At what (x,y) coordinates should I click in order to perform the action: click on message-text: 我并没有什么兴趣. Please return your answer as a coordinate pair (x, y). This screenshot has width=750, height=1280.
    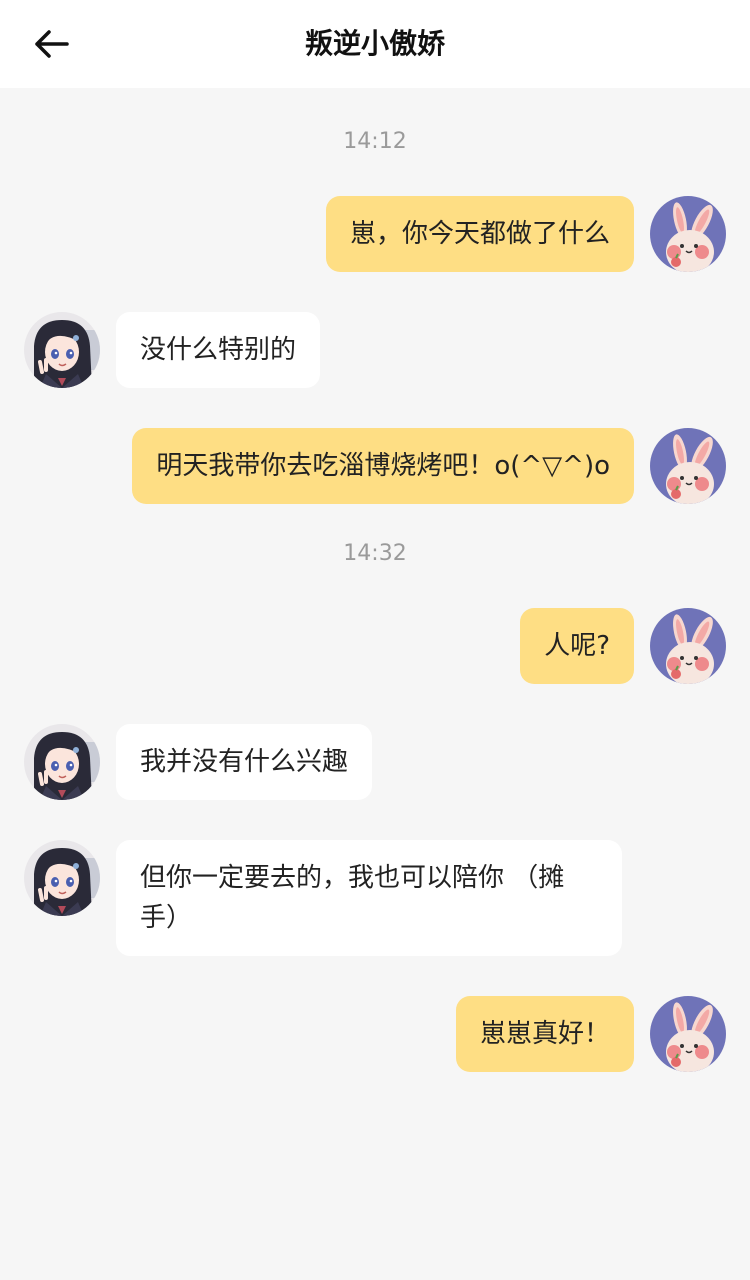
    Looking at the image, I should click on (244, 762).